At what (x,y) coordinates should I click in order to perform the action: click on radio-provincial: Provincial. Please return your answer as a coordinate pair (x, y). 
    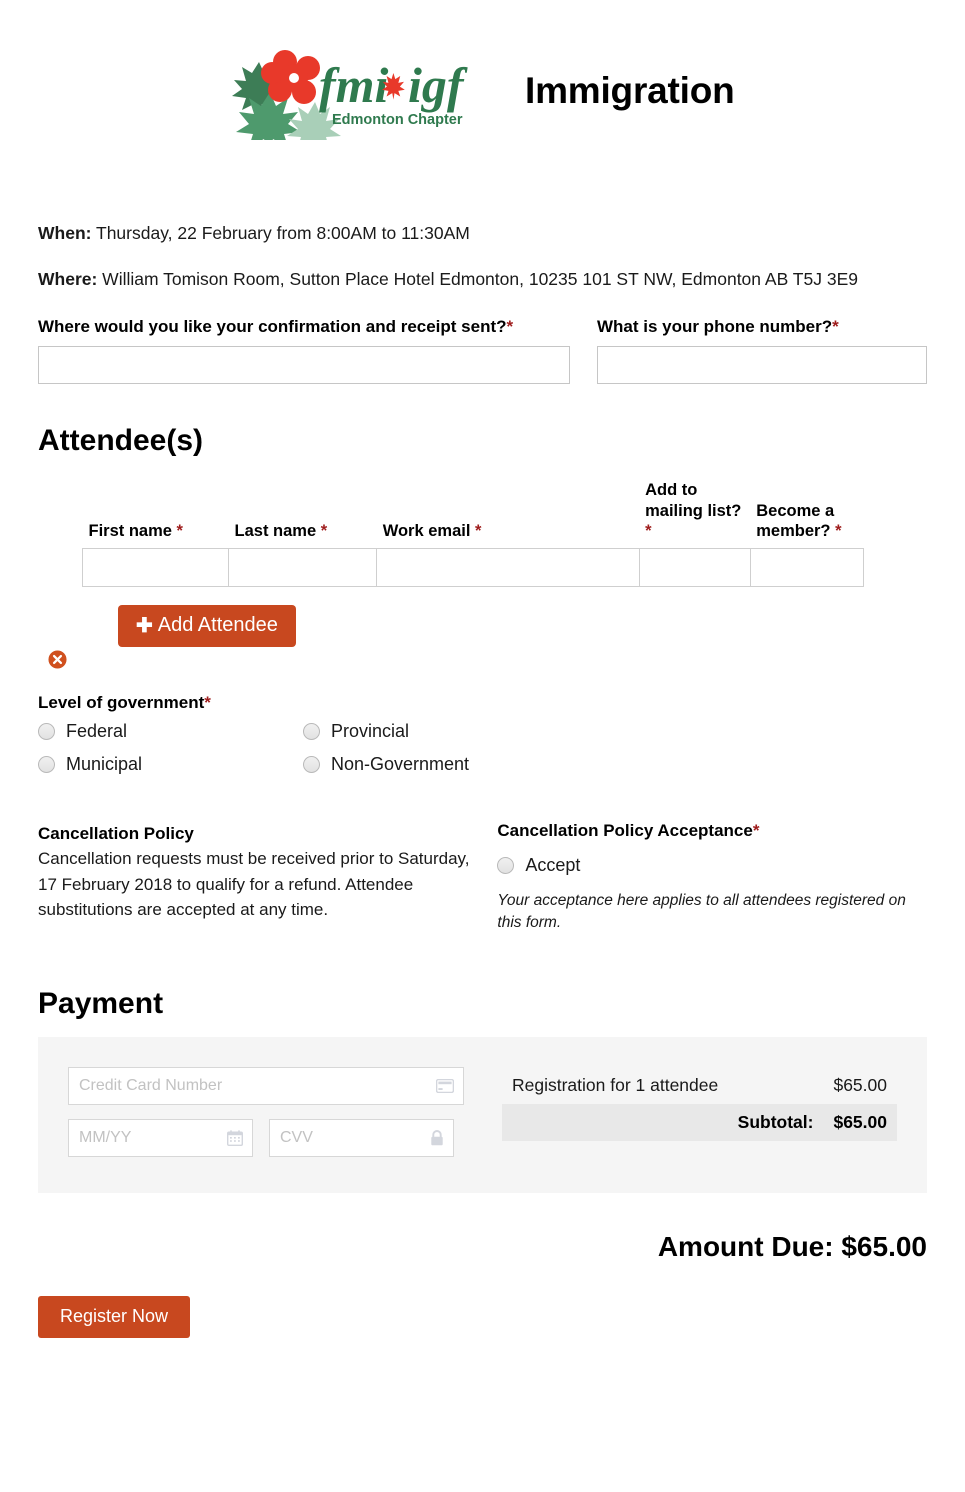
    Looking at the image, I should click on (435, 731).